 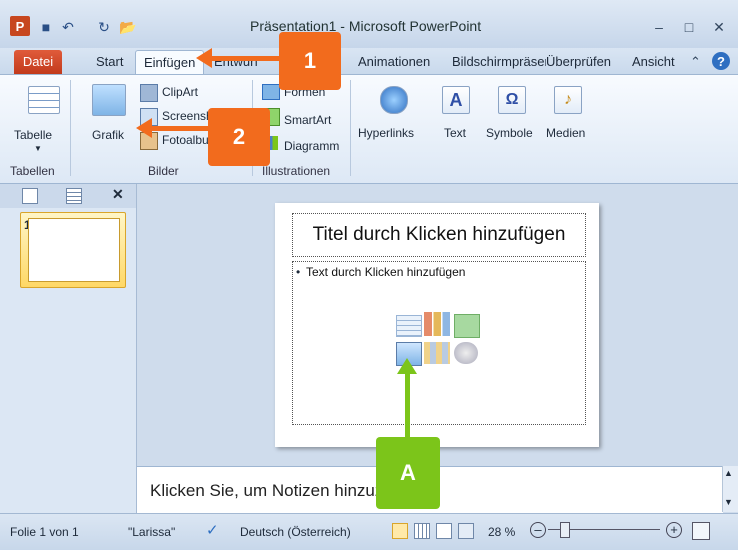 I want to click on tab-start: Start, so click(x=109, y=62).